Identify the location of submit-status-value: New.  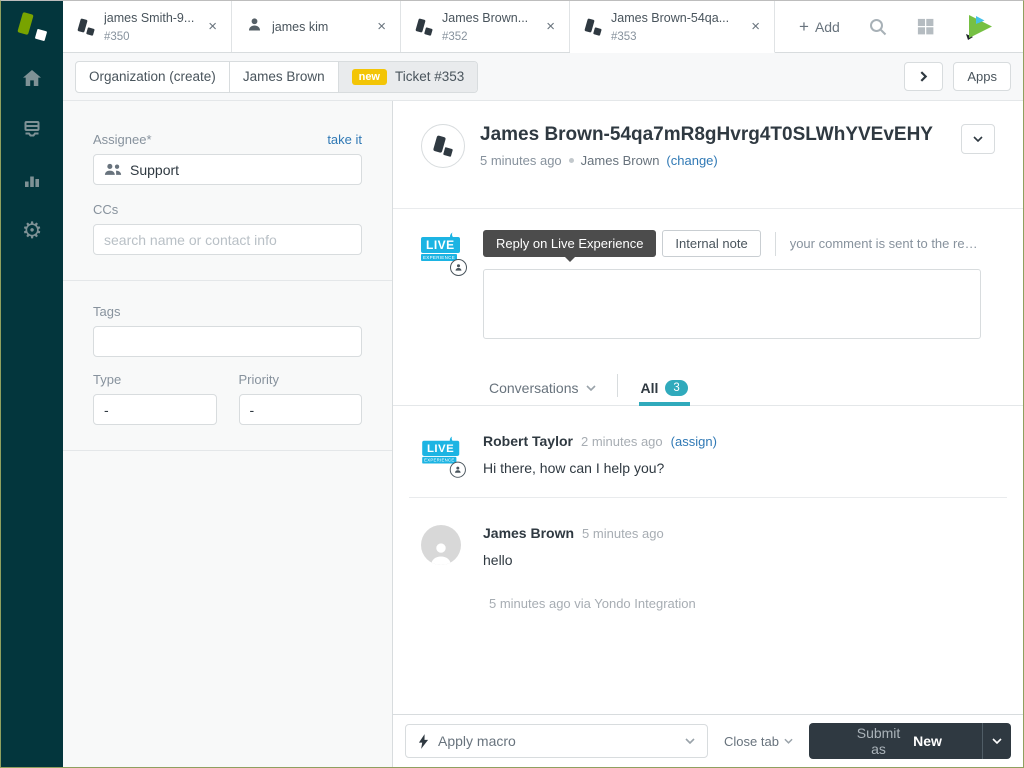
(927, 741).